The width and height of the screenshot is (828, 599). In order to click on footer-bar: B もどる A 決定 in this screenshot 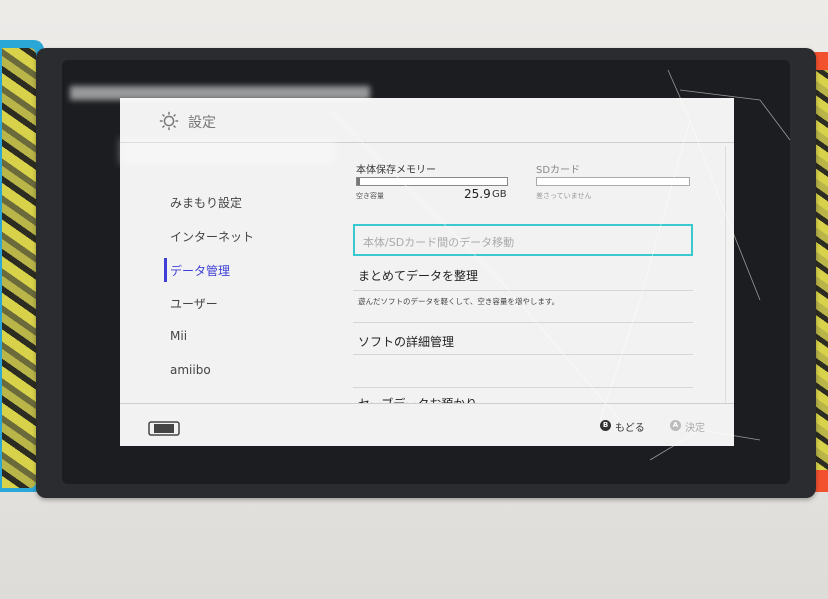, I will do `click(427, 424)`.